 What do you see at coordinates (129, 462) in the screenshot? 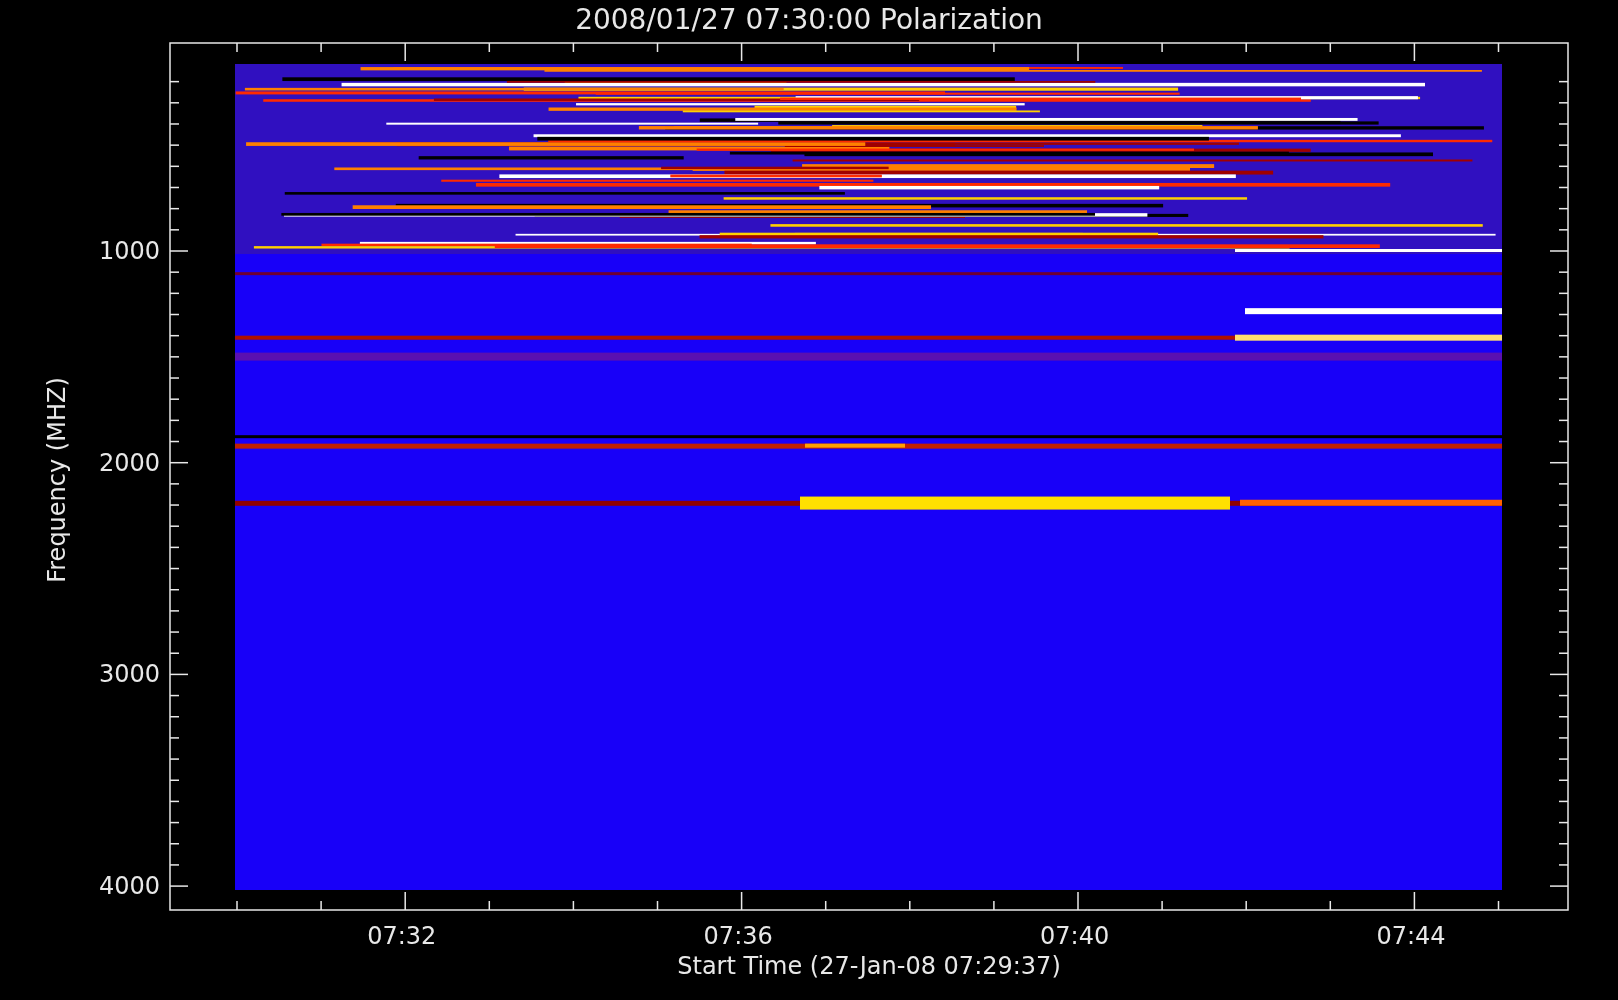
I see `y-tick-label: 2000` at bounding box center [129, 462].